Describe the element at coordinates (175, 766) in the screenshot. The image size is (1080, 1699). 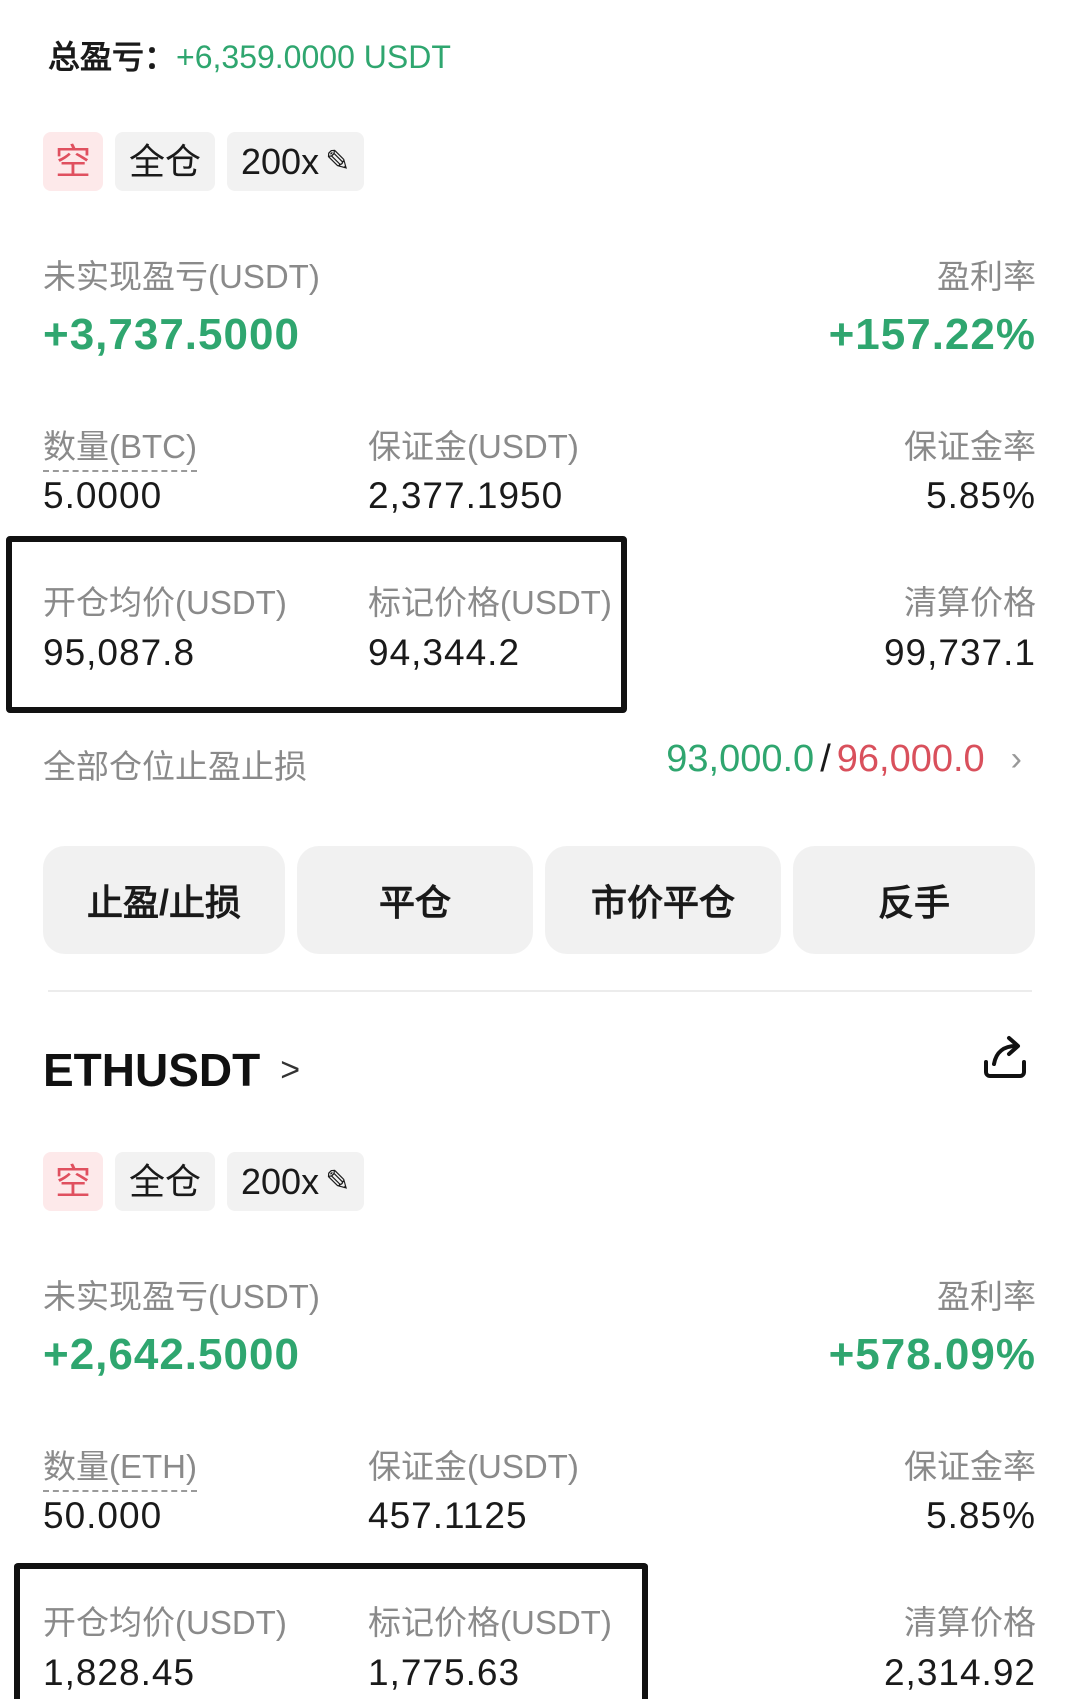
I see `tpsl-label: 全部仓位止盈止损` at that location.